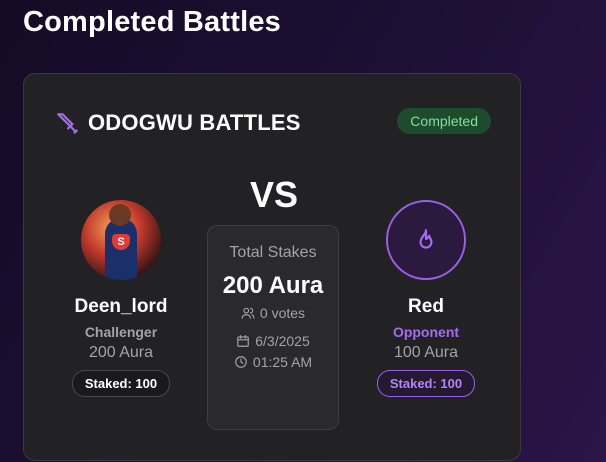 This screenshot has width=606, height=462. I want to click on challenger-role: Challenger, so click(121, 332).